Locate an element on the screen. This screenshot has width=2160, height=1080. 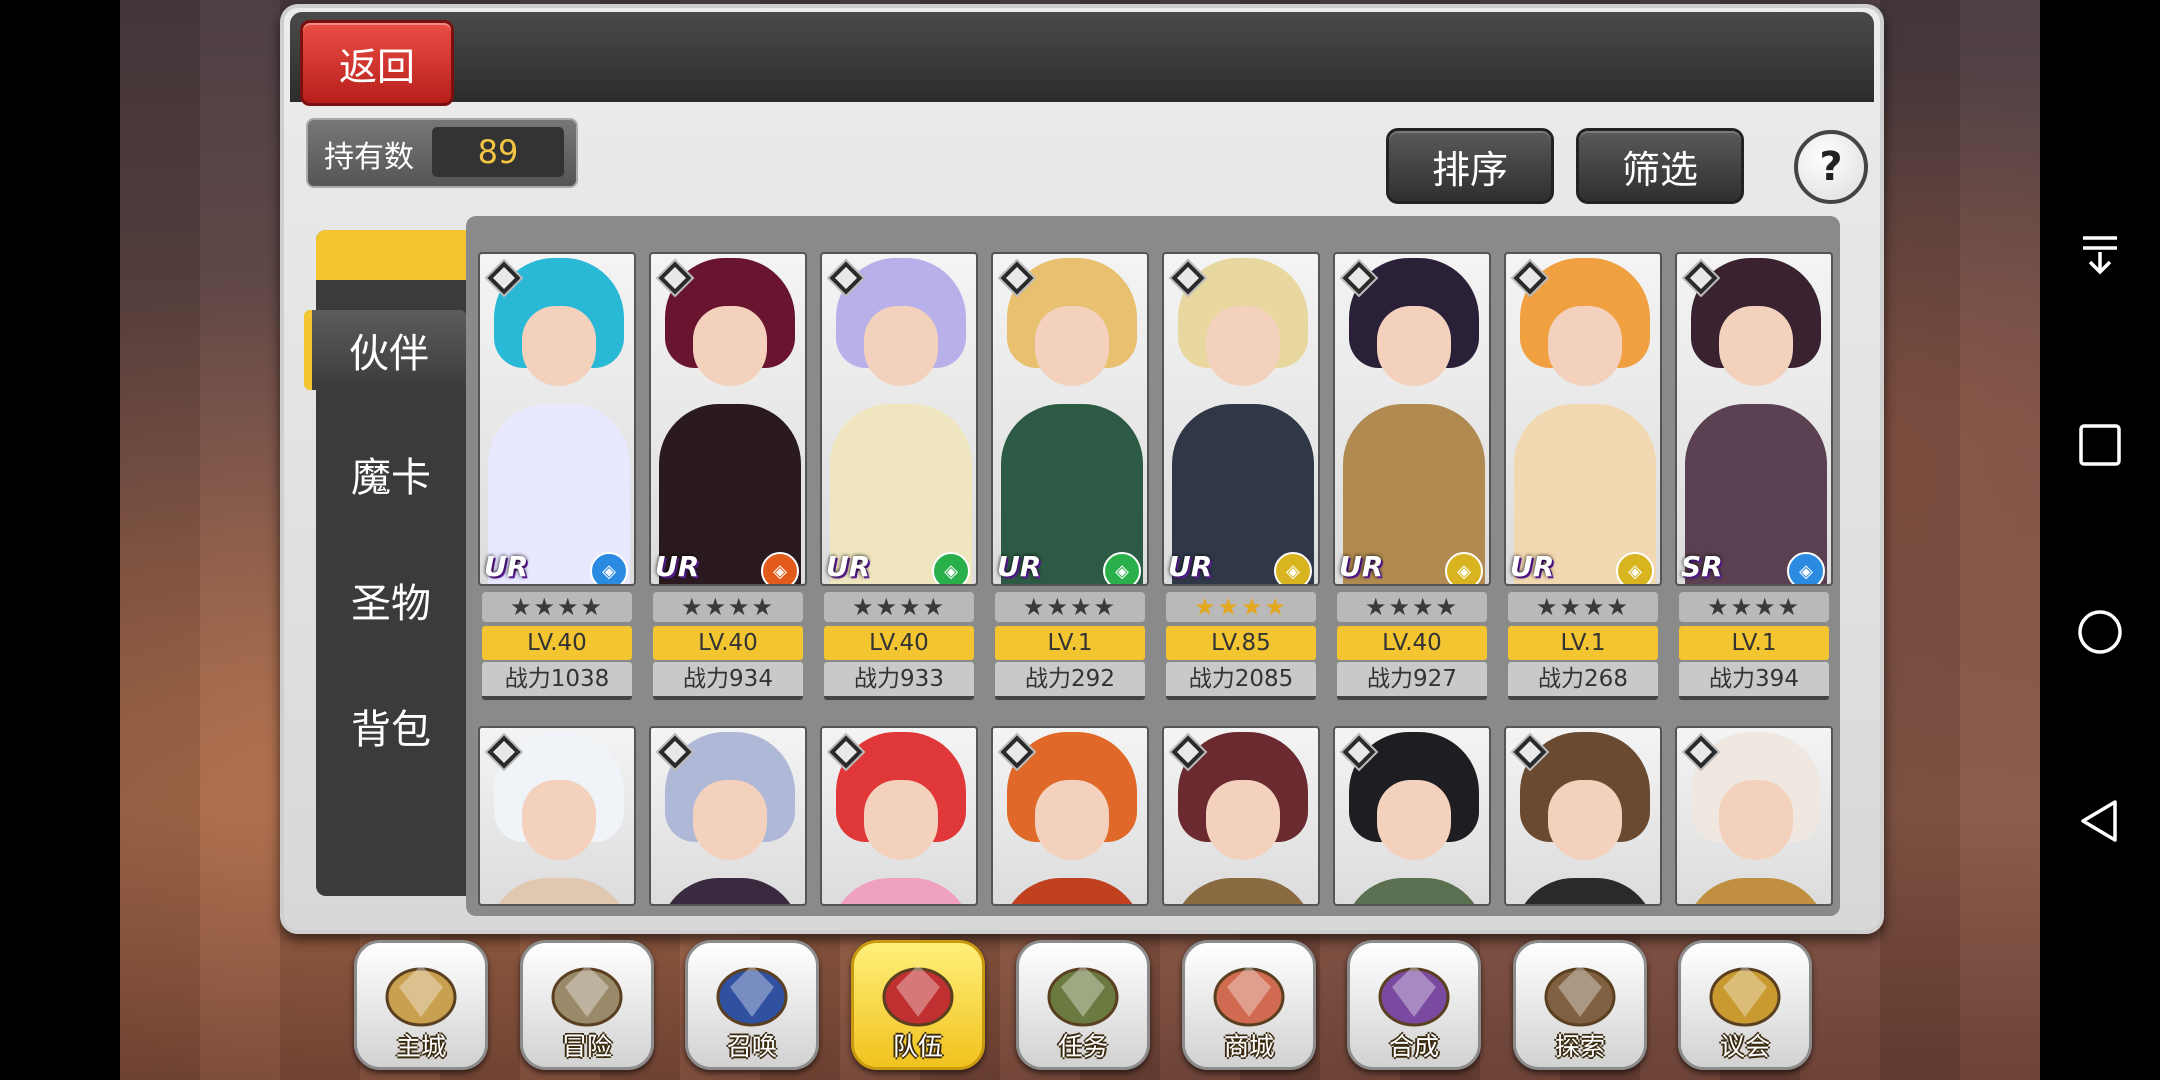
shop-tree-icon is located at coordinates (1249, 993).